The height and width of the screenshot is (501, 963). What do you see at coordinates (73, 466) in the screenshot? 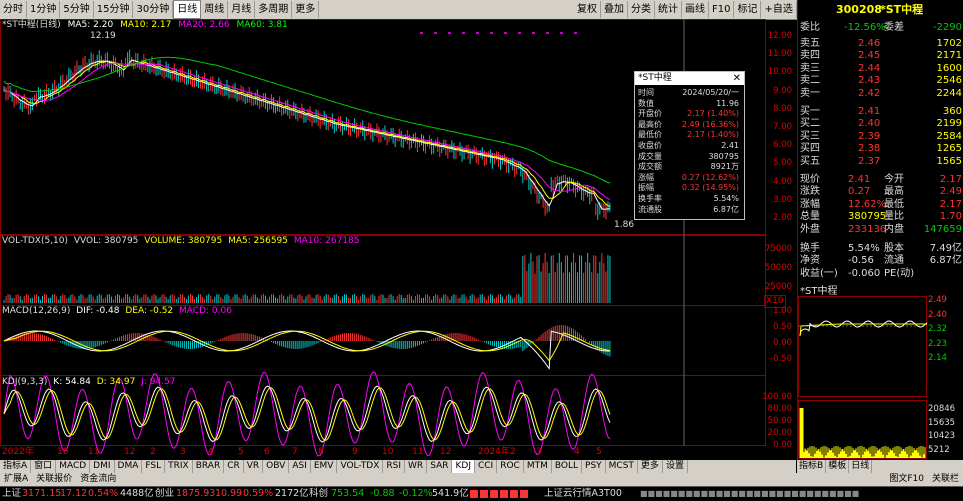
I see `indicator-tab-2: MACD` at bounding box center [73, 466].